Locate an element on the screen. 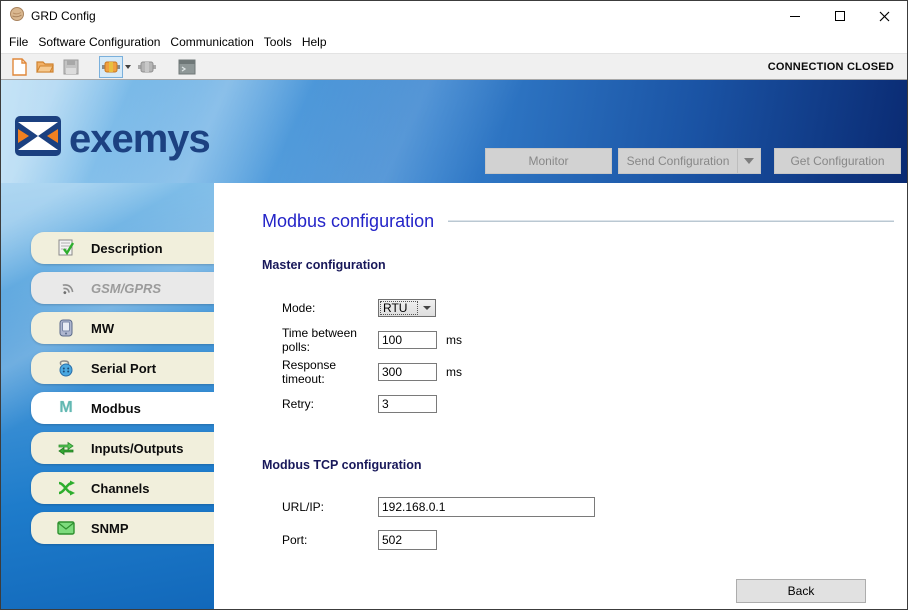 Image resolution: width=908 pixels, height=610 pixels. channels-icon is located at coordinates (66, 488).